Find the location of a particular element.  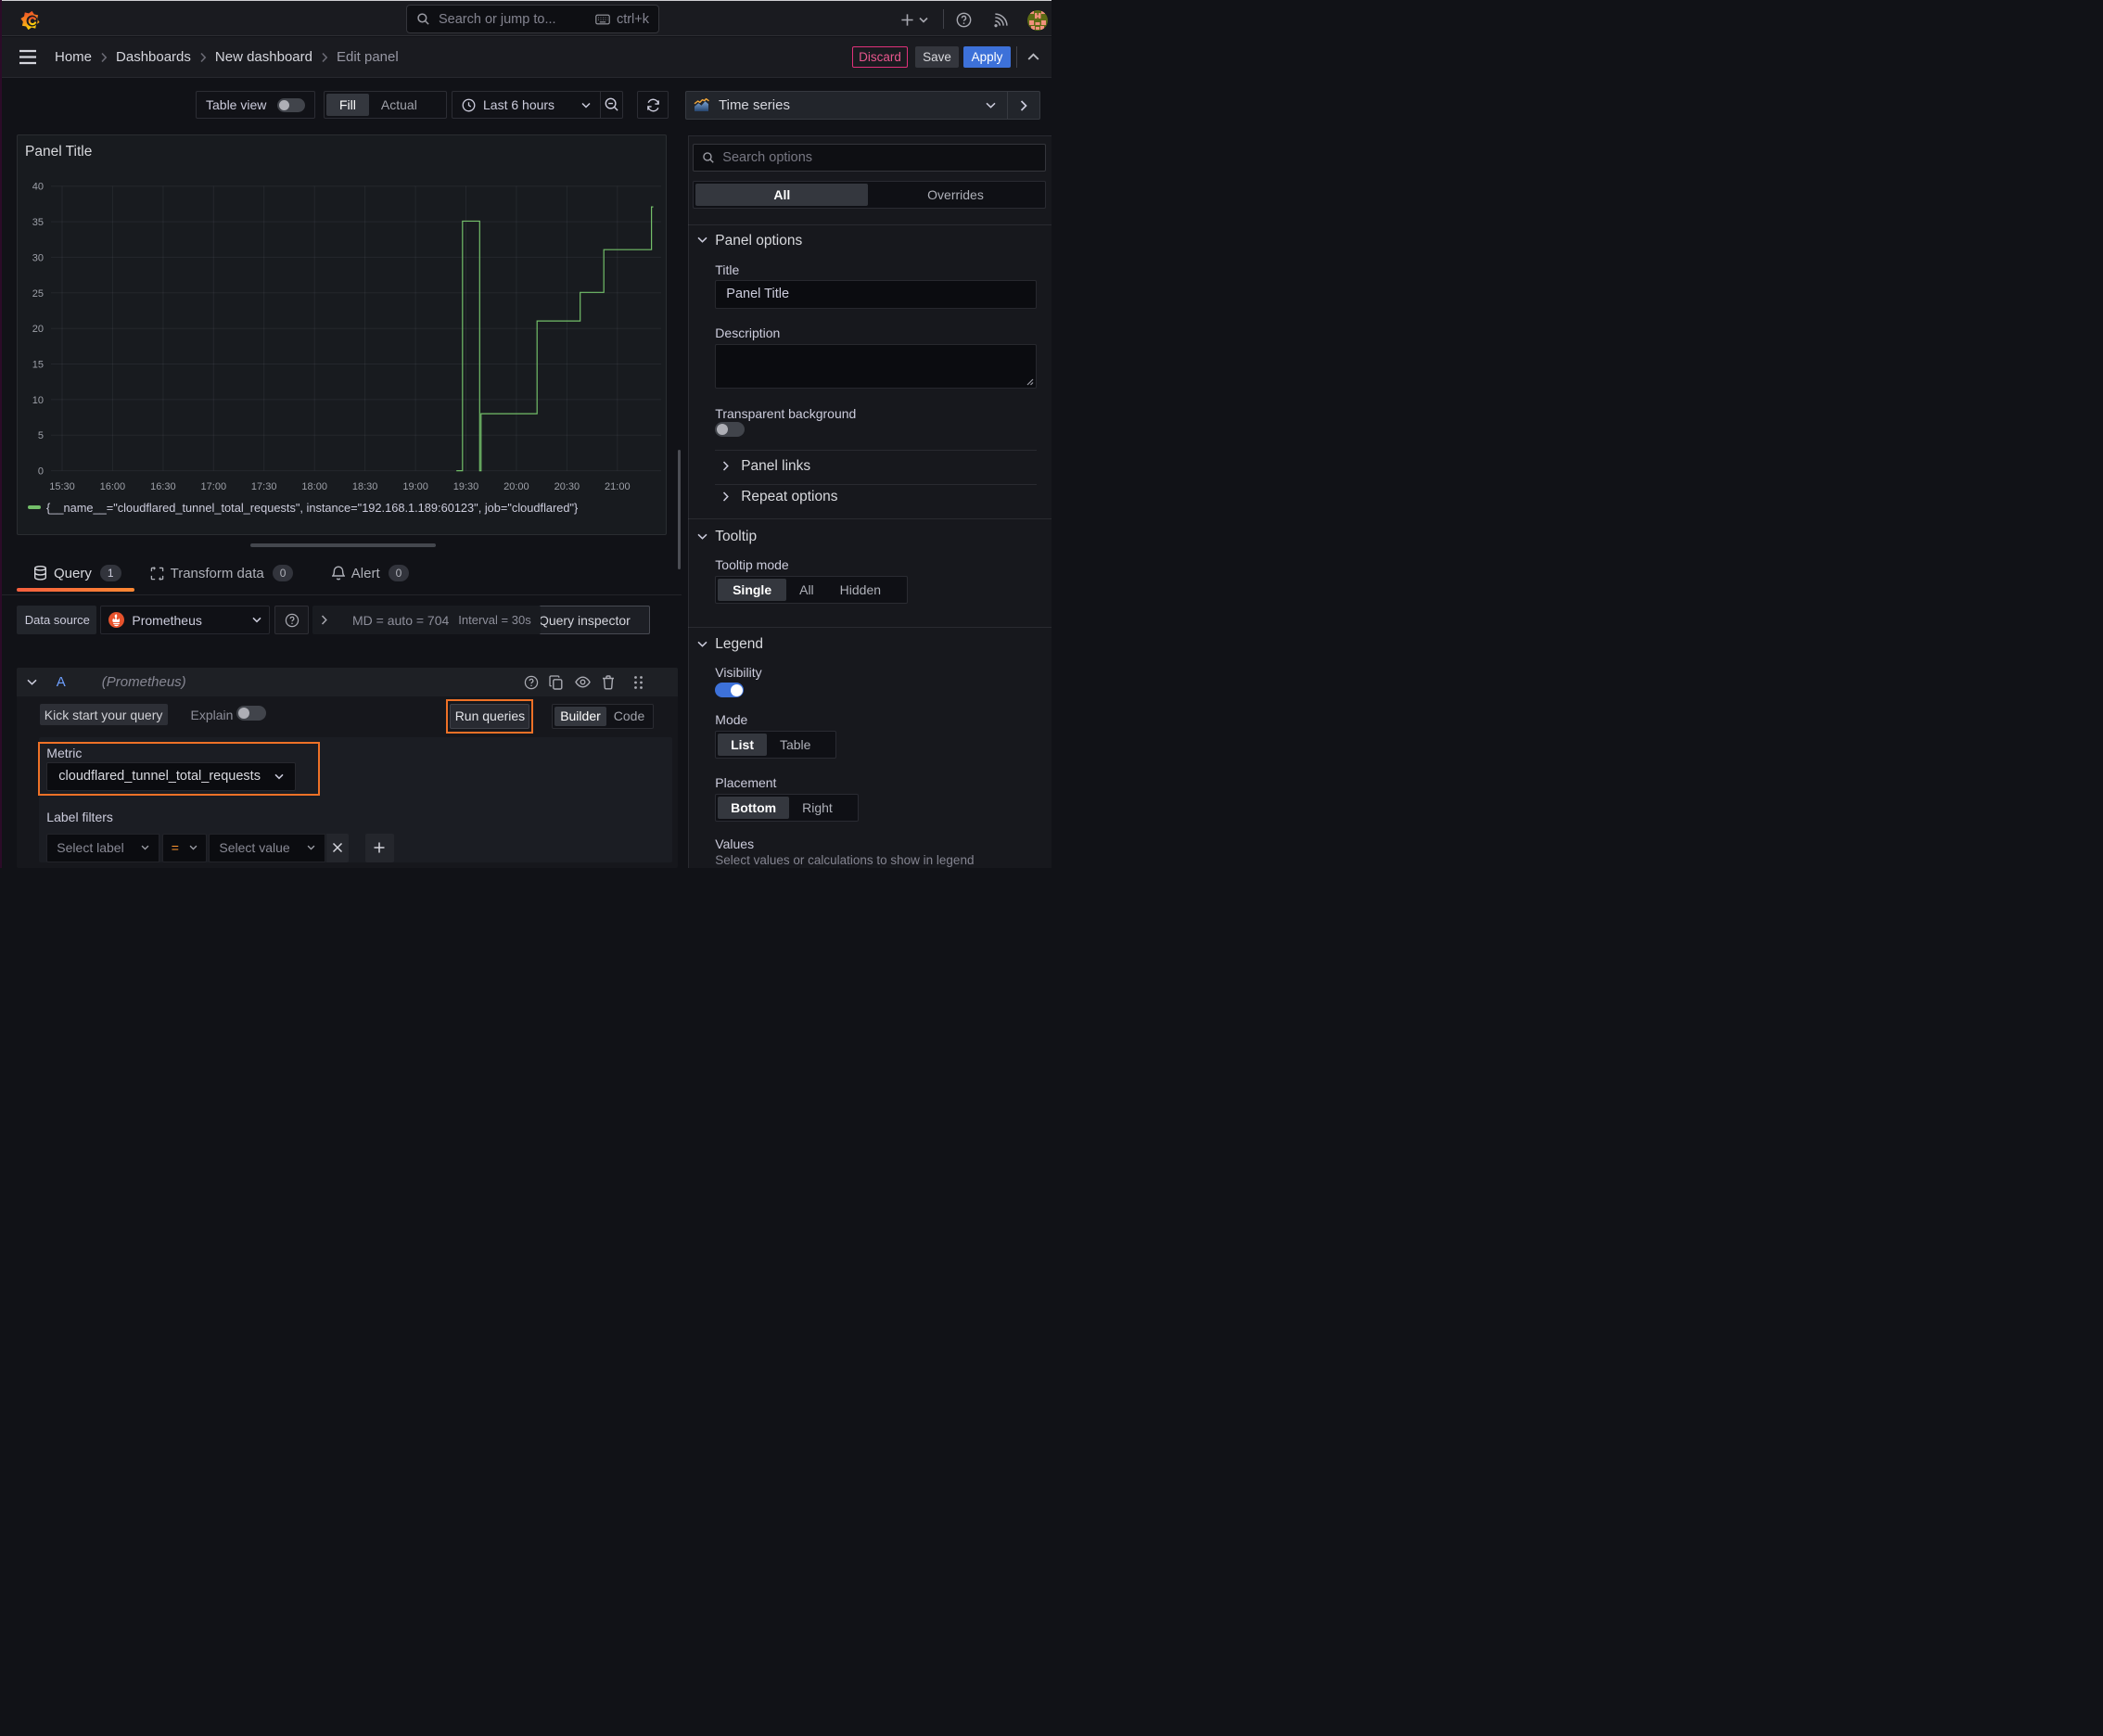

svg-text: 18:30 is located at coordinates (365, 487).